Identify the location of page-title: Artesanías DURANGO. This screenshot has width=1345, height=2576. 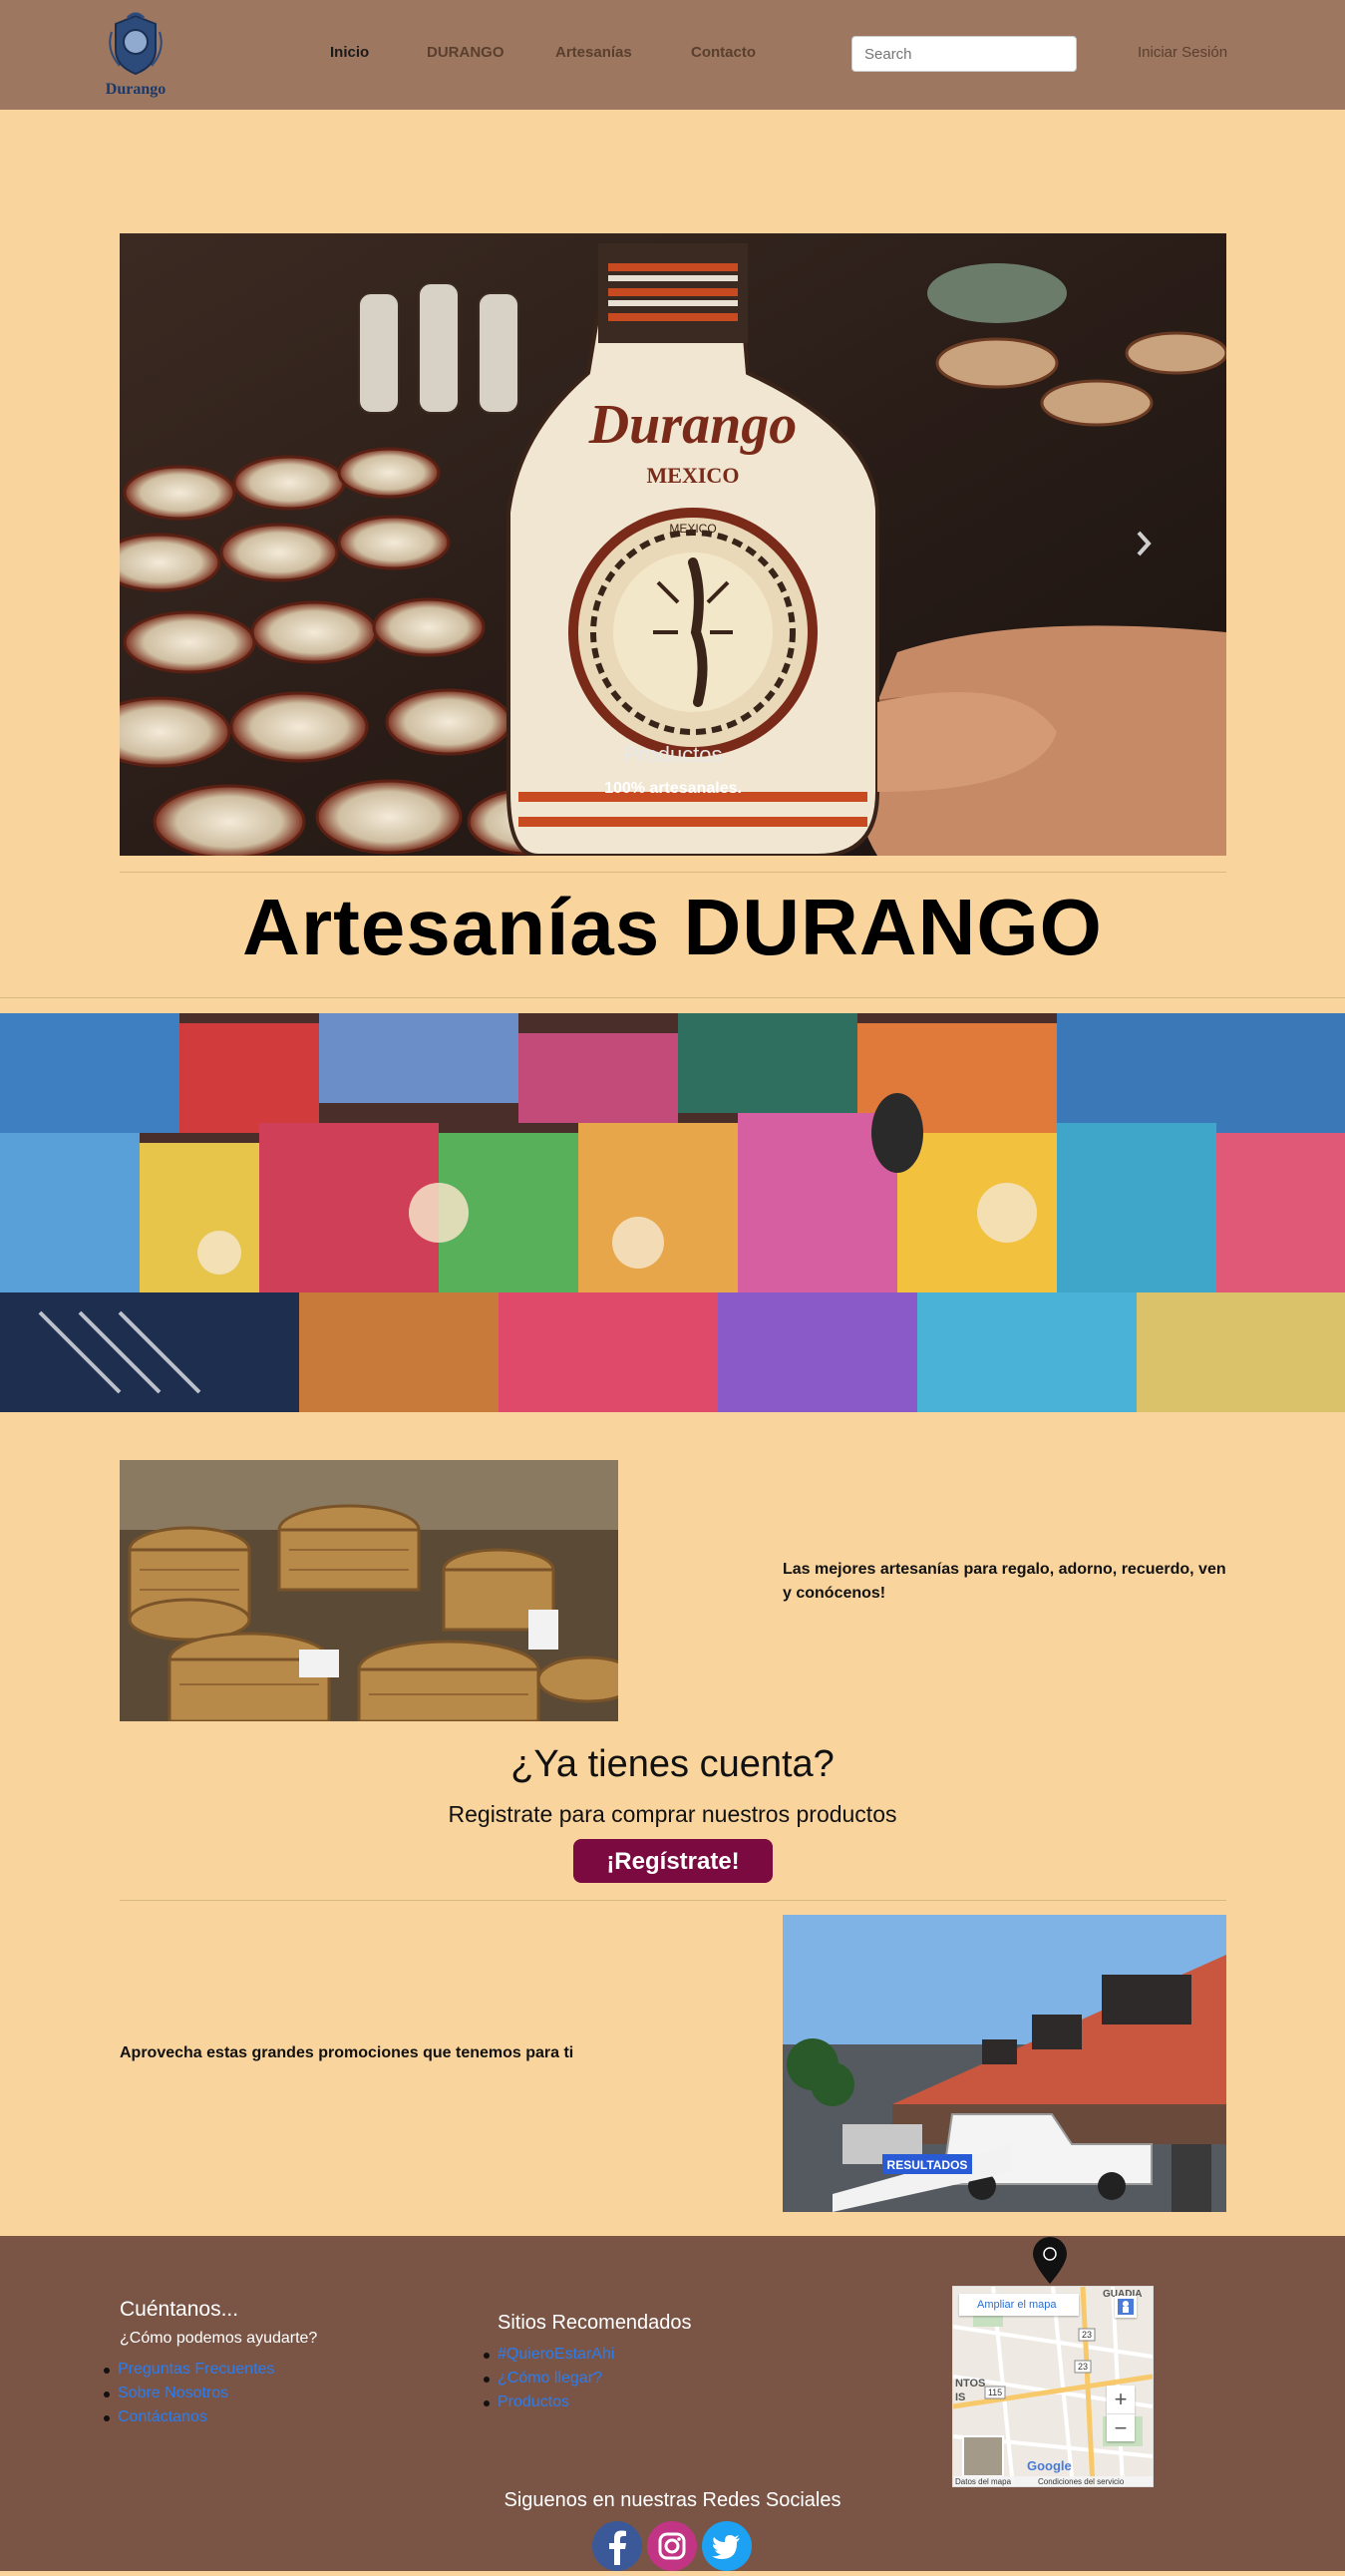
(673, 927).